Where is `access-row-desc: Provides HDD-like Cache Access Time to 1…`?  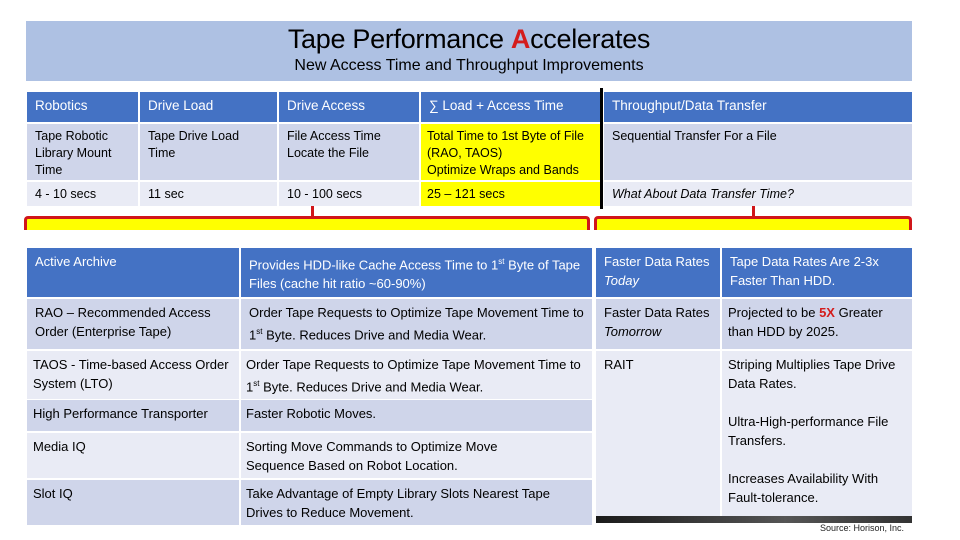
access-row-desc: Provides HDD-like Cache Access Time to 1… is located at coordinates (416, 272).